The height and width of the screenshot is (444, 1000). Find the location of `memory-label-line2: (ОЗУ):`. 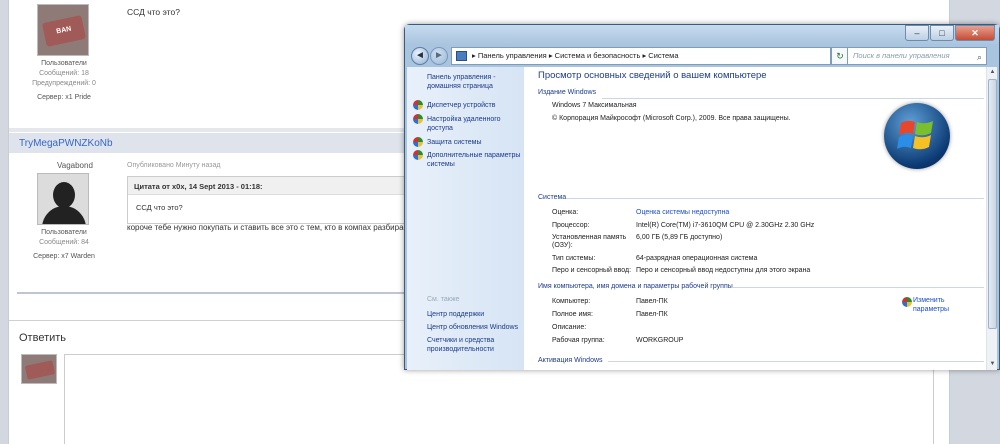

memory-label-line2: (ОЗУ): is located at coordinates (562, 245).